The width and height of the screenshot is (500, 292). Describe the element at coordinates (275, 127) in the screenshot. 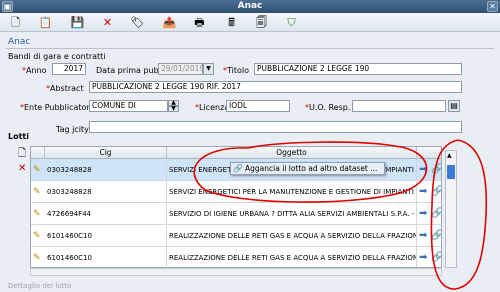

I see `tag-jcity-field` at that location.